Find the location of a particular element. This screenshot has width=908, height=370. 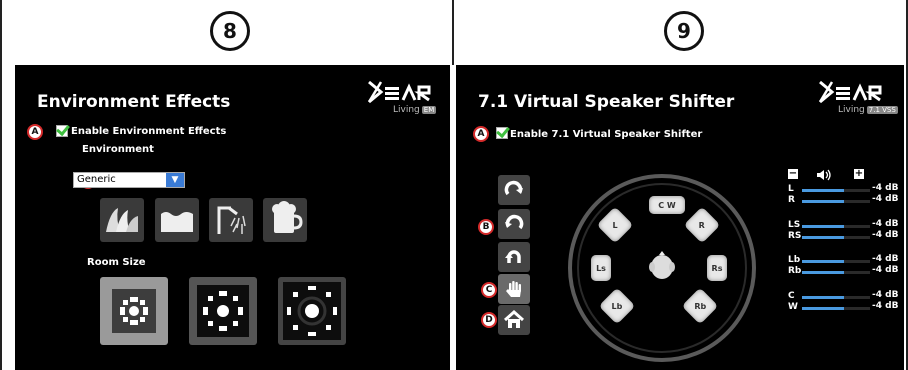

frame-divider is located at coordinates (453, 32).